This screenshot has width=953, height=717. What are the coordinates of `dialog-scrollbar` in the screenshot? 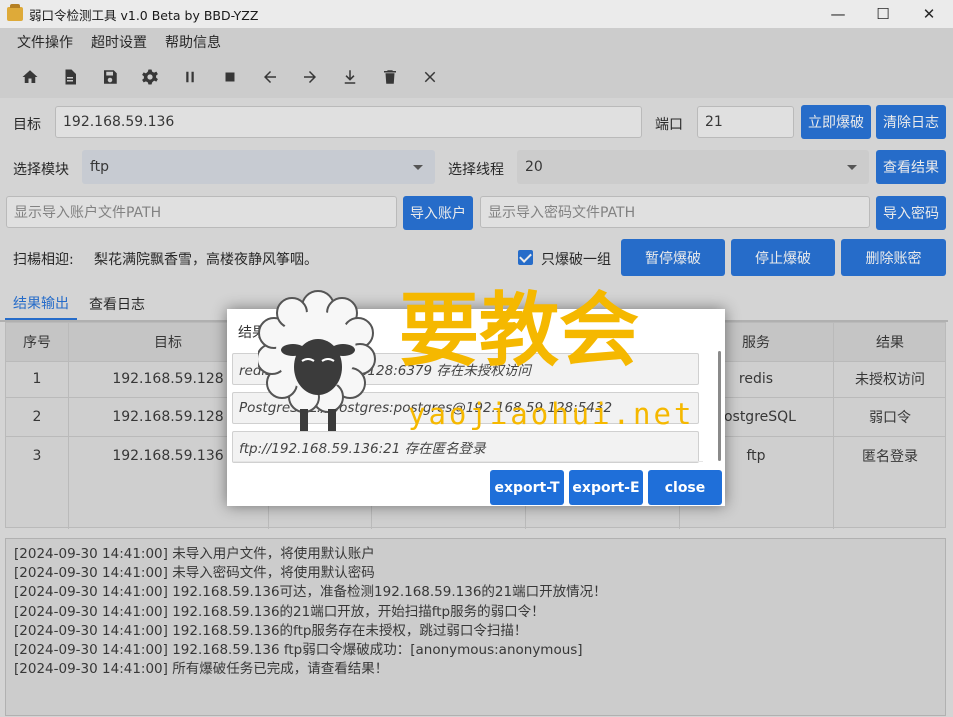 It's located at (719, 406).